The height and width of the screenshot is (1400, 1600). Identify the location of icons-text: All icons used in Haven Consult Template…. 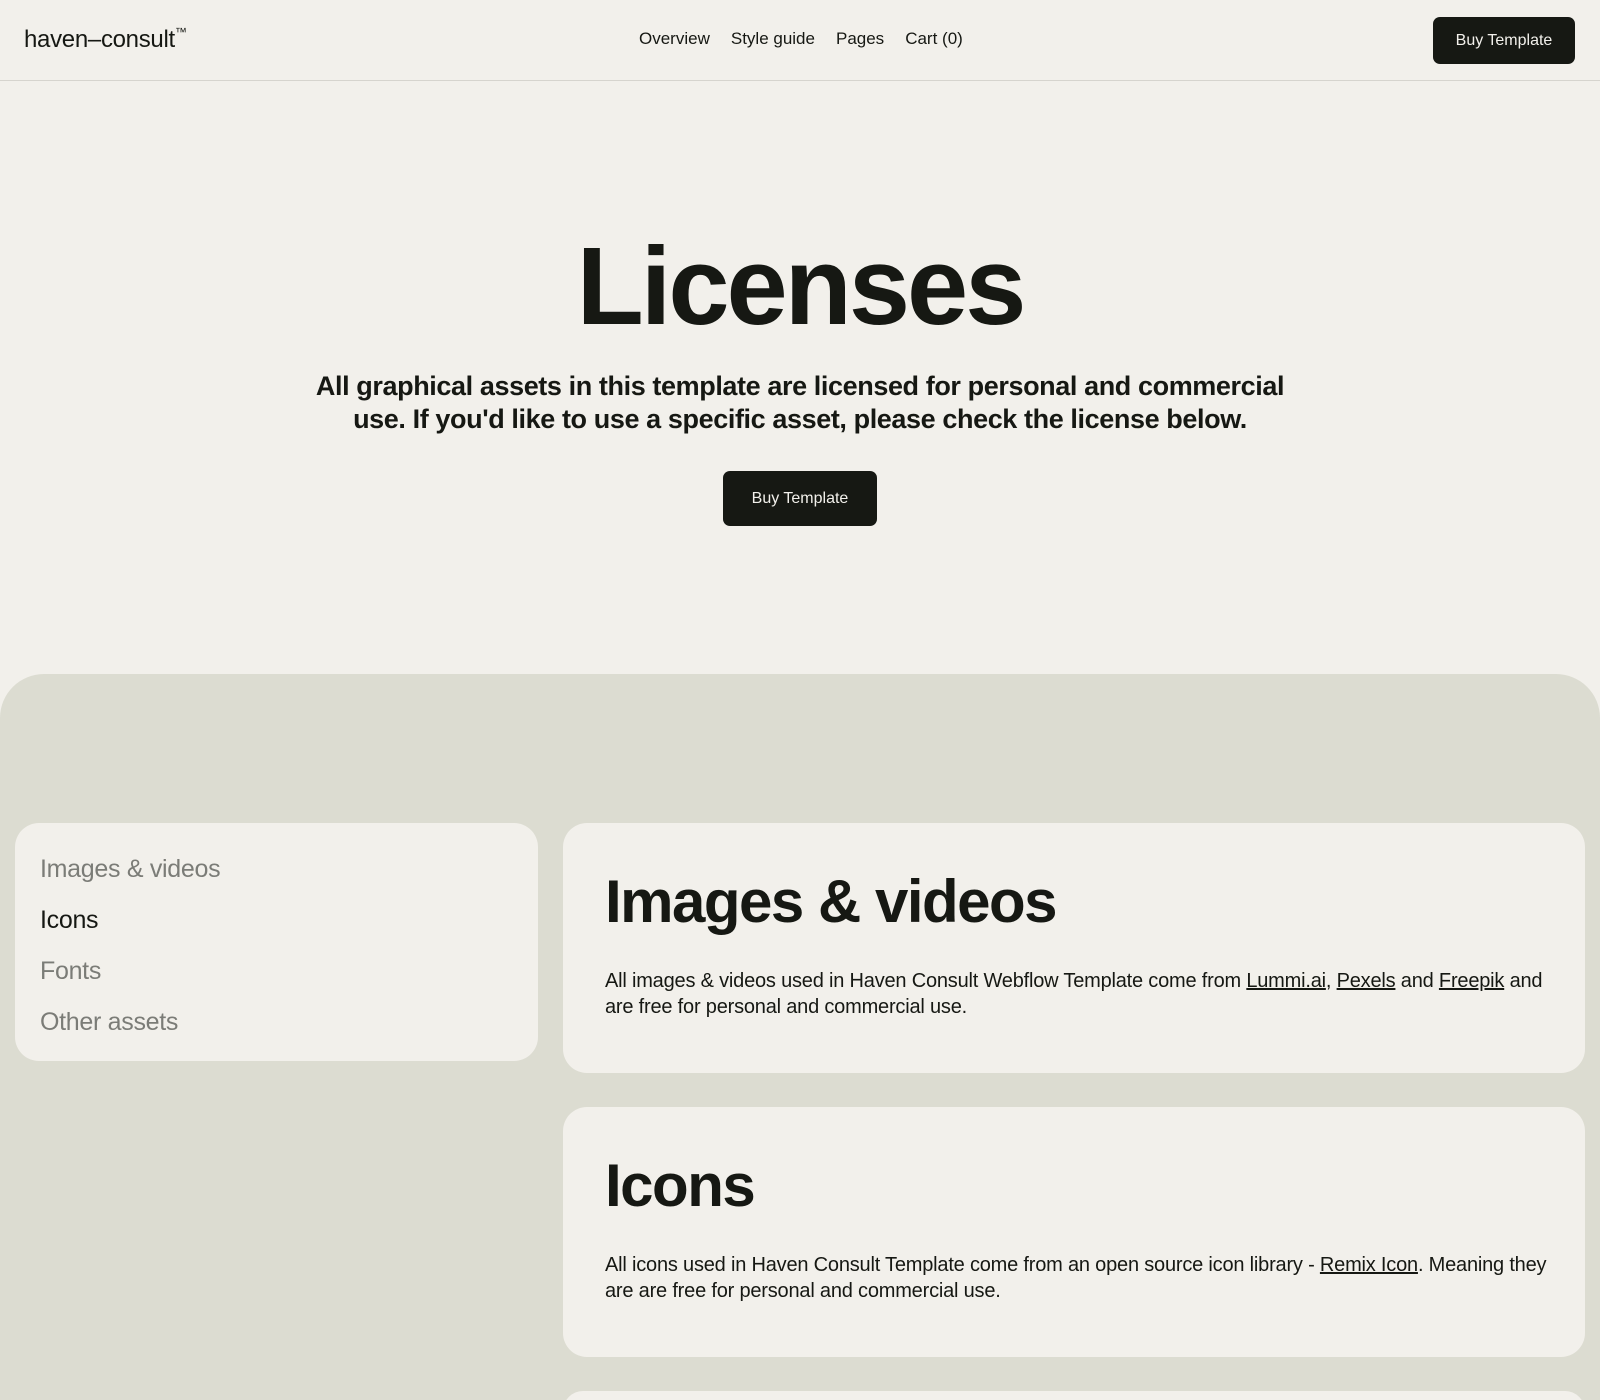
(1080, 1278).